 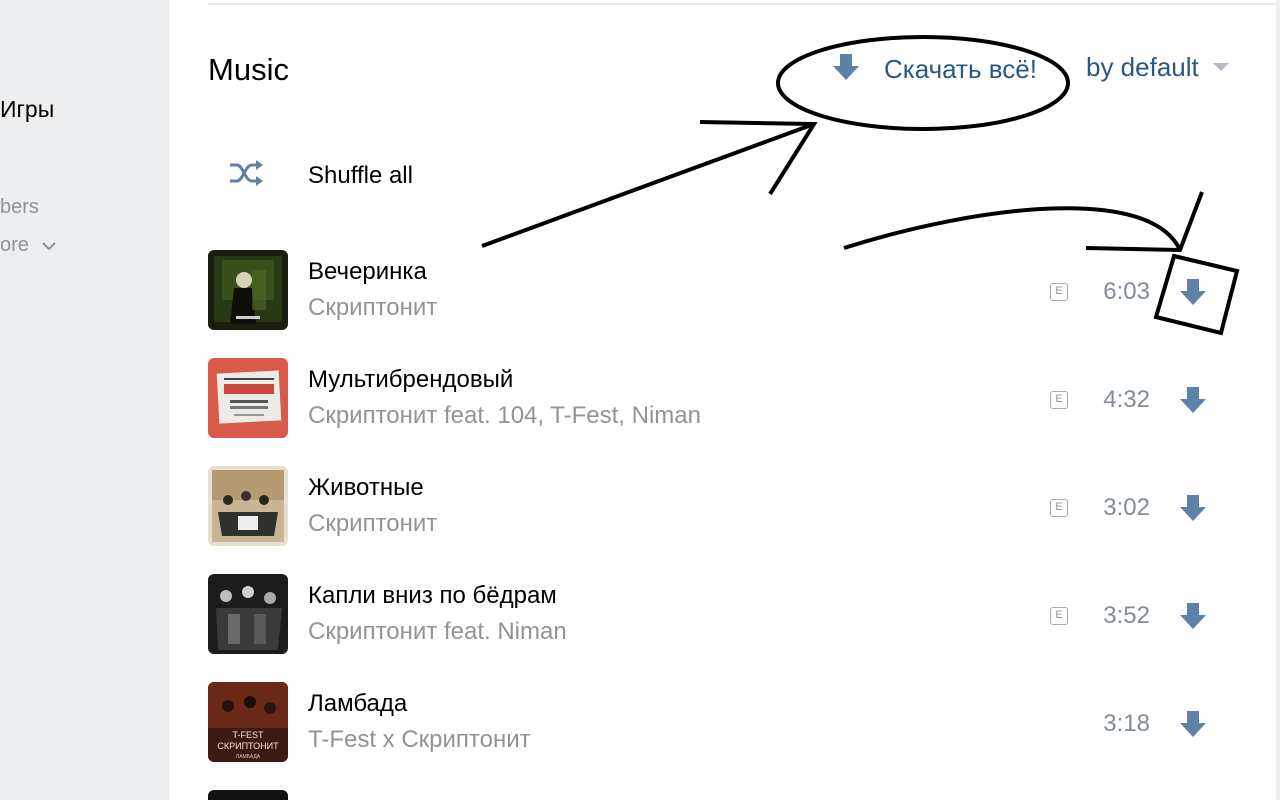 I want to click on sort-dropdown: by default, so click(x=1157, y=67).